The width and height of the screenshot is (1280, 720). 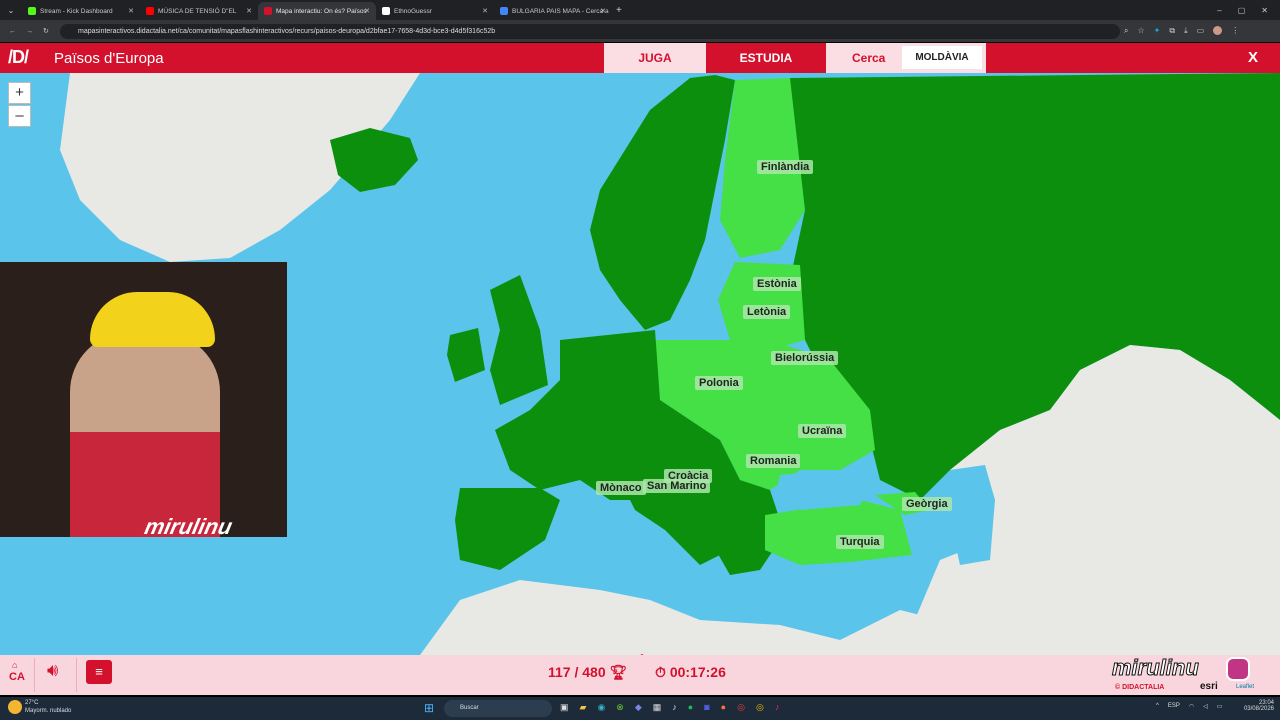 I want to click on map-label: Finlàndia, so click(x=785, y=167).